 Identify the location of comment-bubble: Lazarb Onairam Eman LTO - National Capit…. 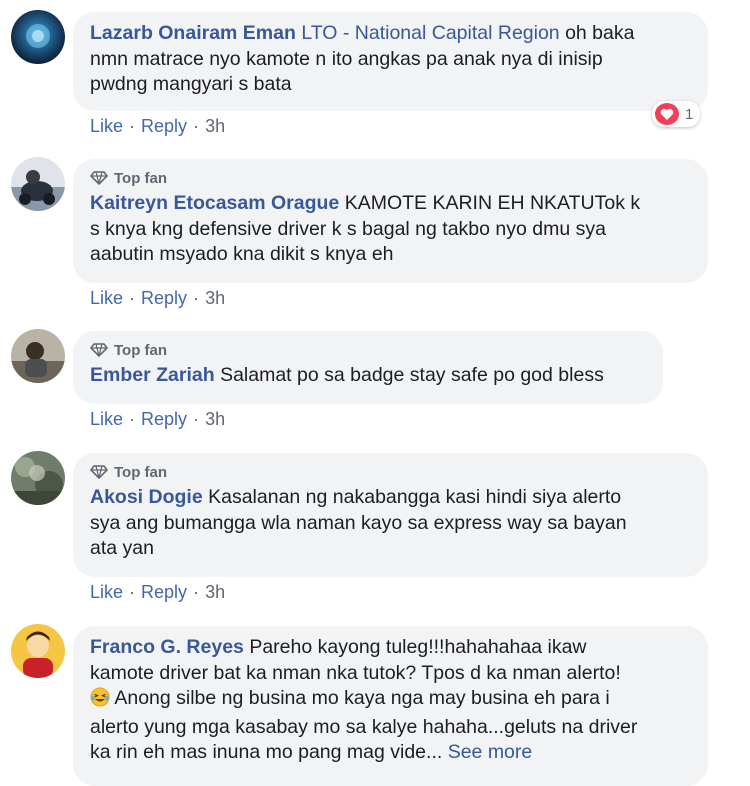
(390, 61).